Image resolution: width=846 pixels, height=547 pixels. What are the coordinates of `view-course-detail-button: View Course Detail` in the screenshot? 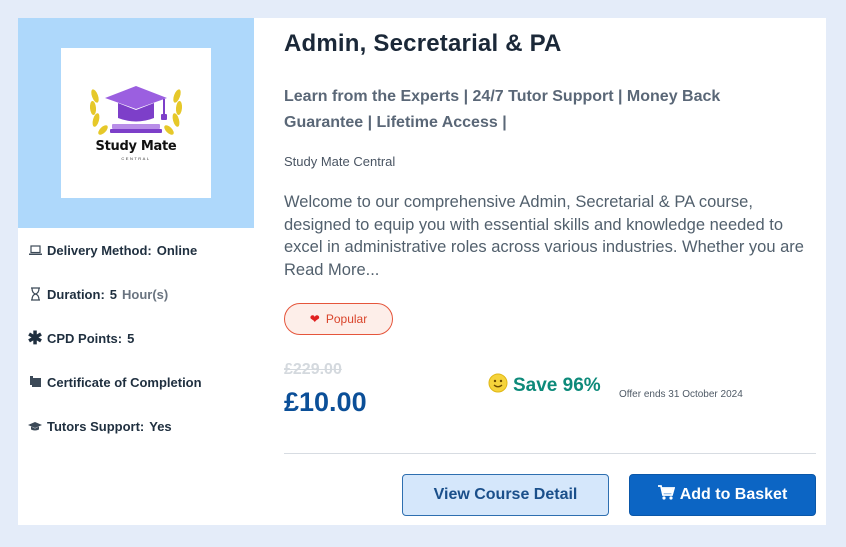 It's located at (505, 495).